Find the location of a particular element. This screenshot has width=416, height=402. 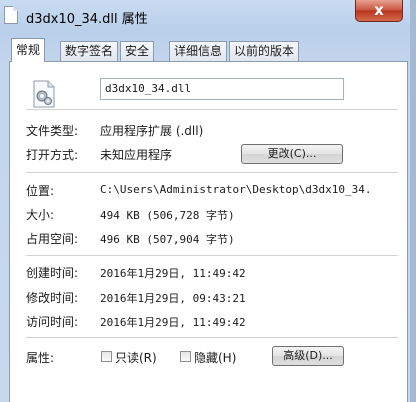

file-type-label: 文件类型: is located at coordinates (52, 131).